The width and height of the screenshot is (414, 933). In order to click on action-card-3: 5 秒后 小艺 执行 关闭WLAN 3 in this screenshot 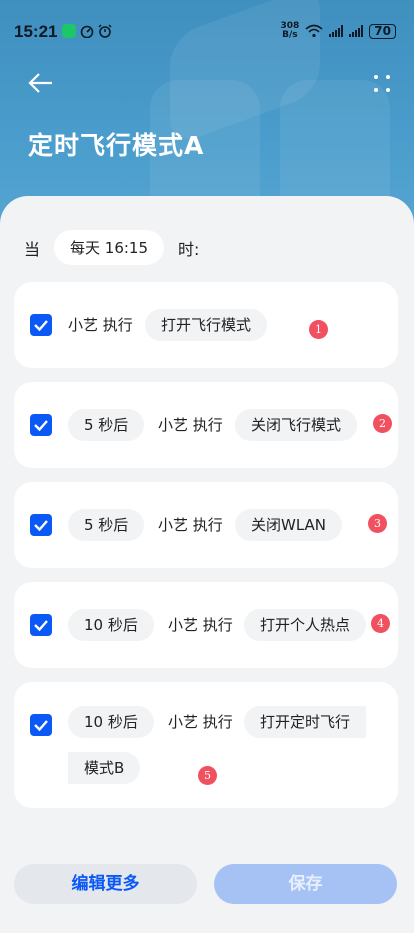, I will do `click(206, 525)`.